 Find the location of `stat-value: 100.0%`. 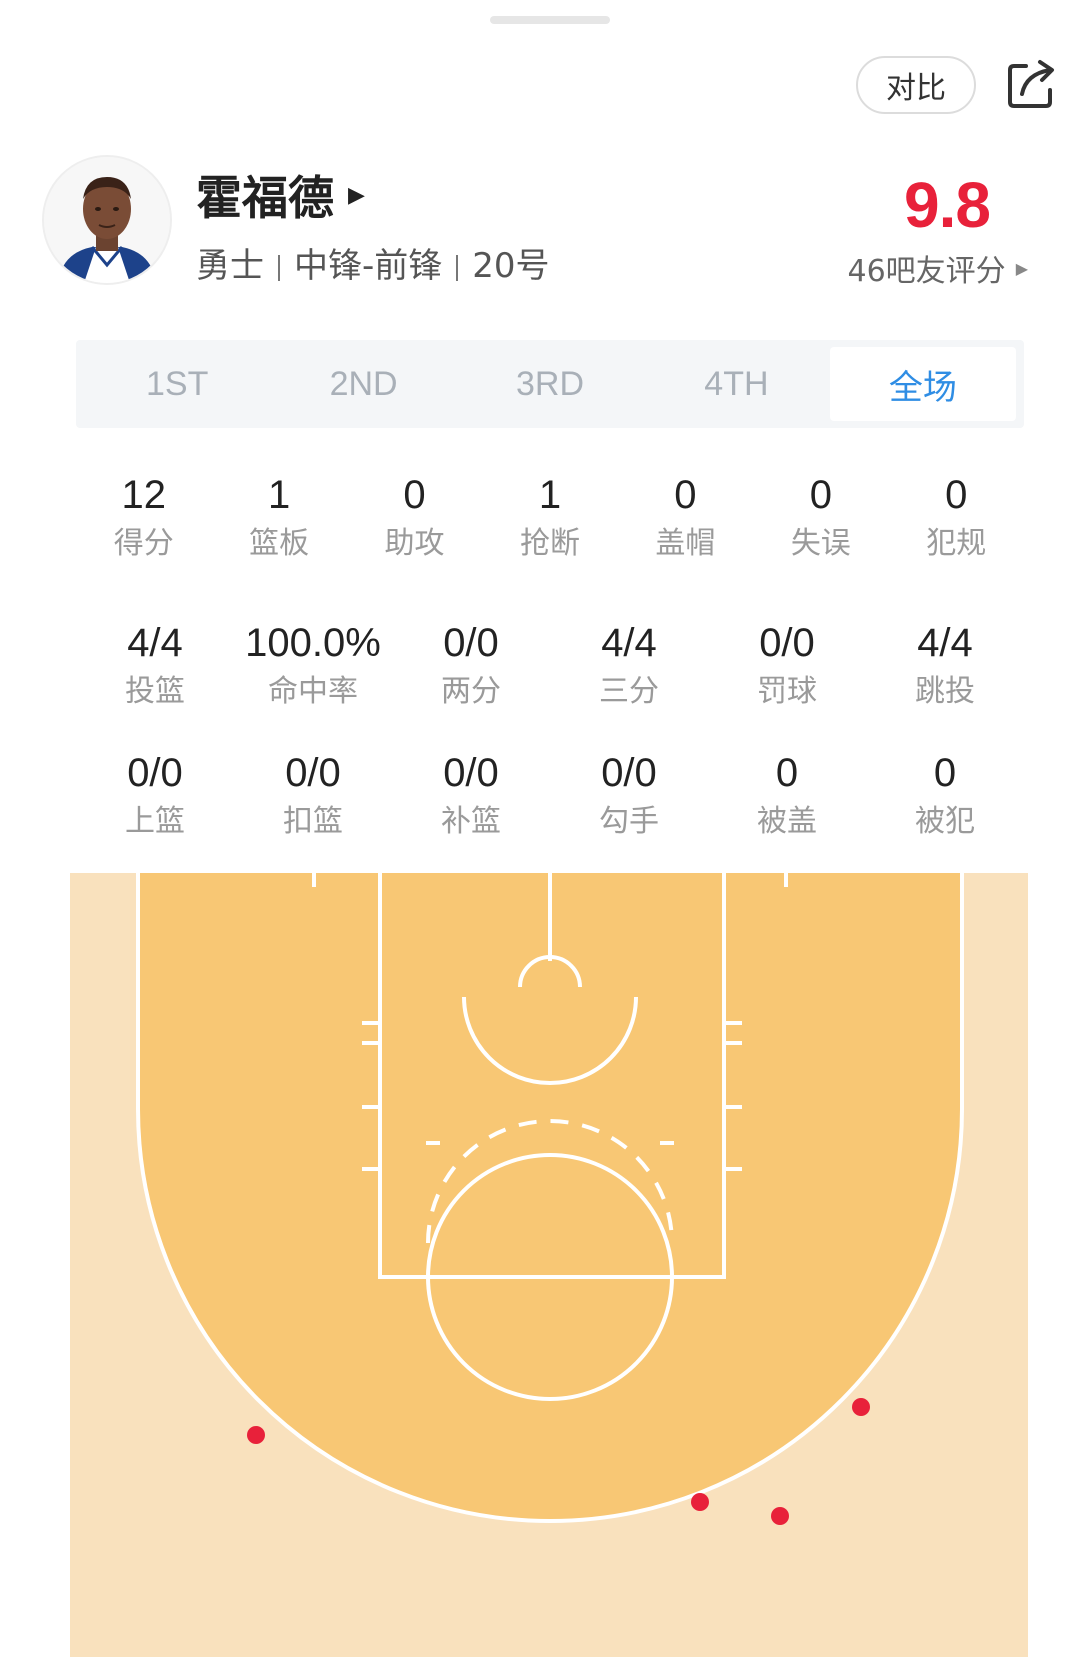

stat-value: 100.0% is located at coordinates (313, 643).